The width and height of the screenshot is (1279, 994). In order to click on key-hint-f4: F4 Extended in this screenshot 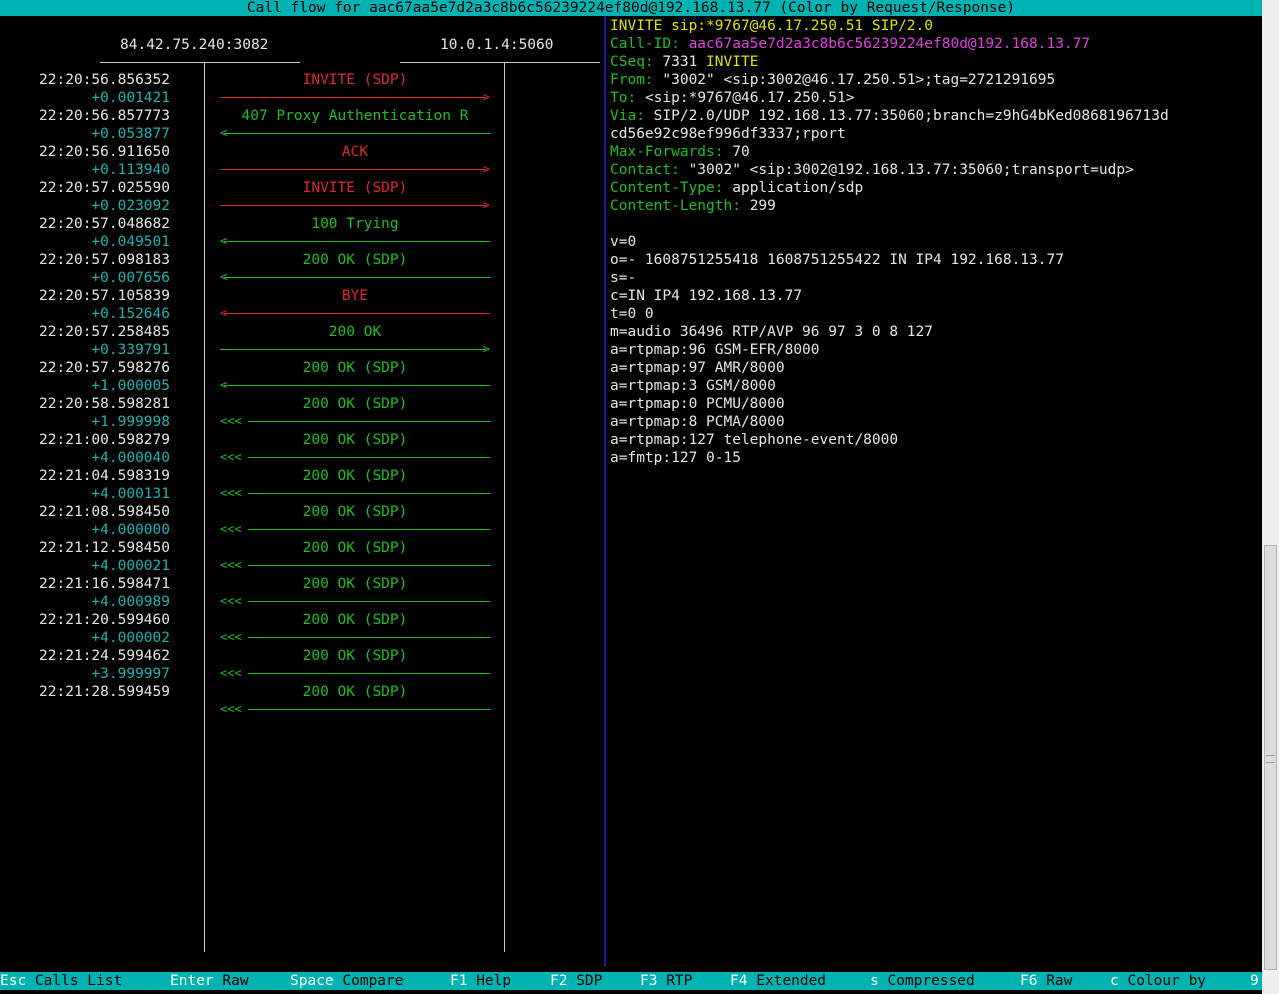, I will do `click(778, 981)`.